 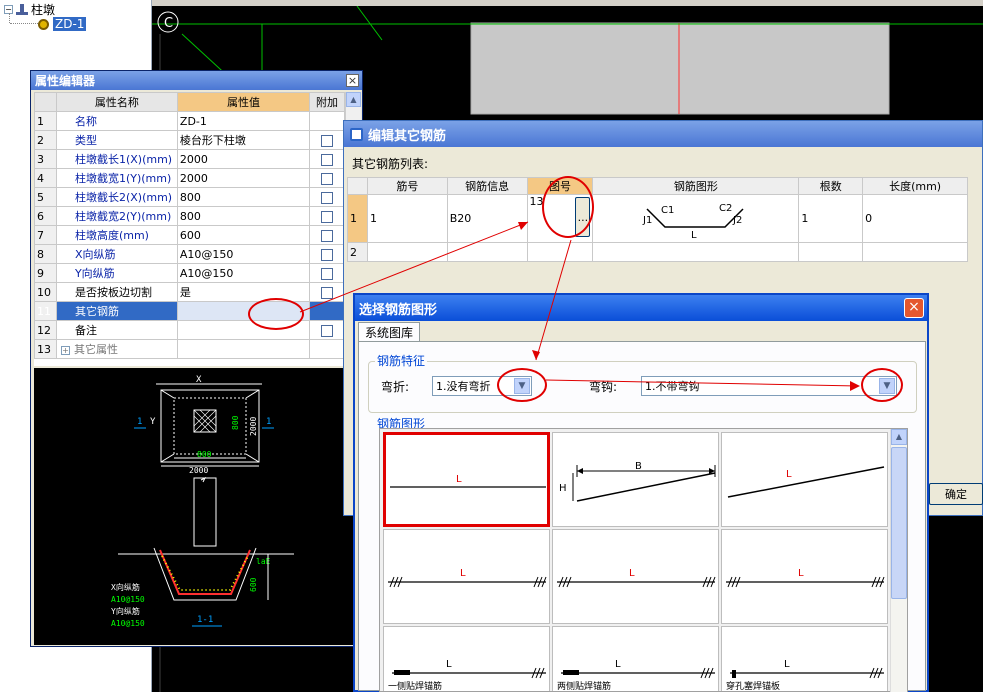 I want to click on app-icon, so click(x=356, y=134).